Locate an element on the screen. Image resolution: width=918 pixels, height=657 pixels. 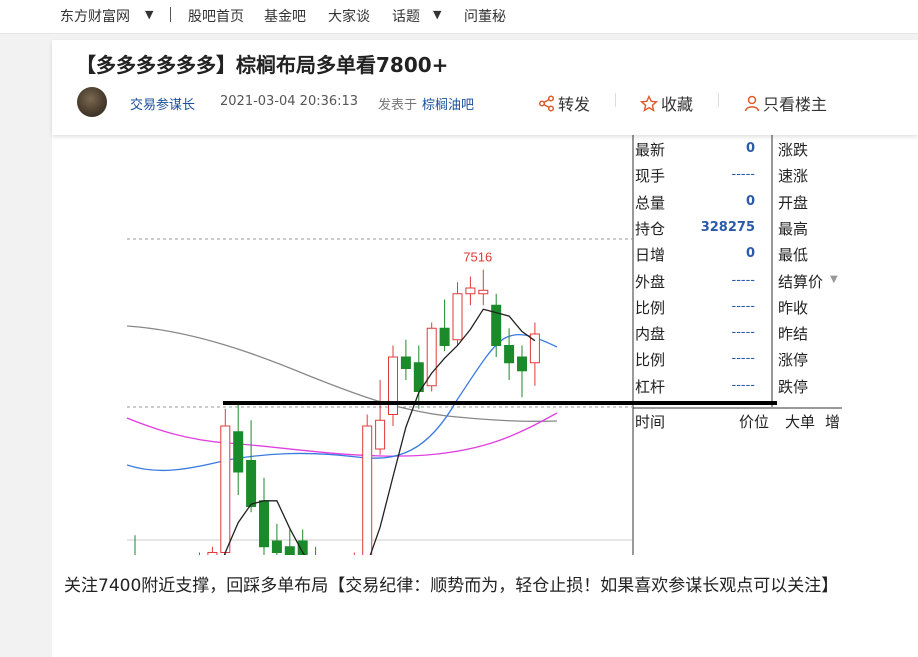
nav-divider is located at coordinates (170, 14).